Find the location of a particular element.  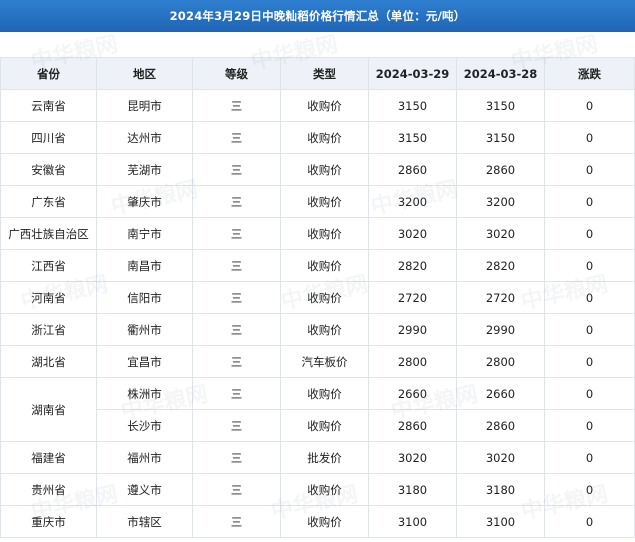

cell-area: 信阳市 is located at coordinates (144, 297).